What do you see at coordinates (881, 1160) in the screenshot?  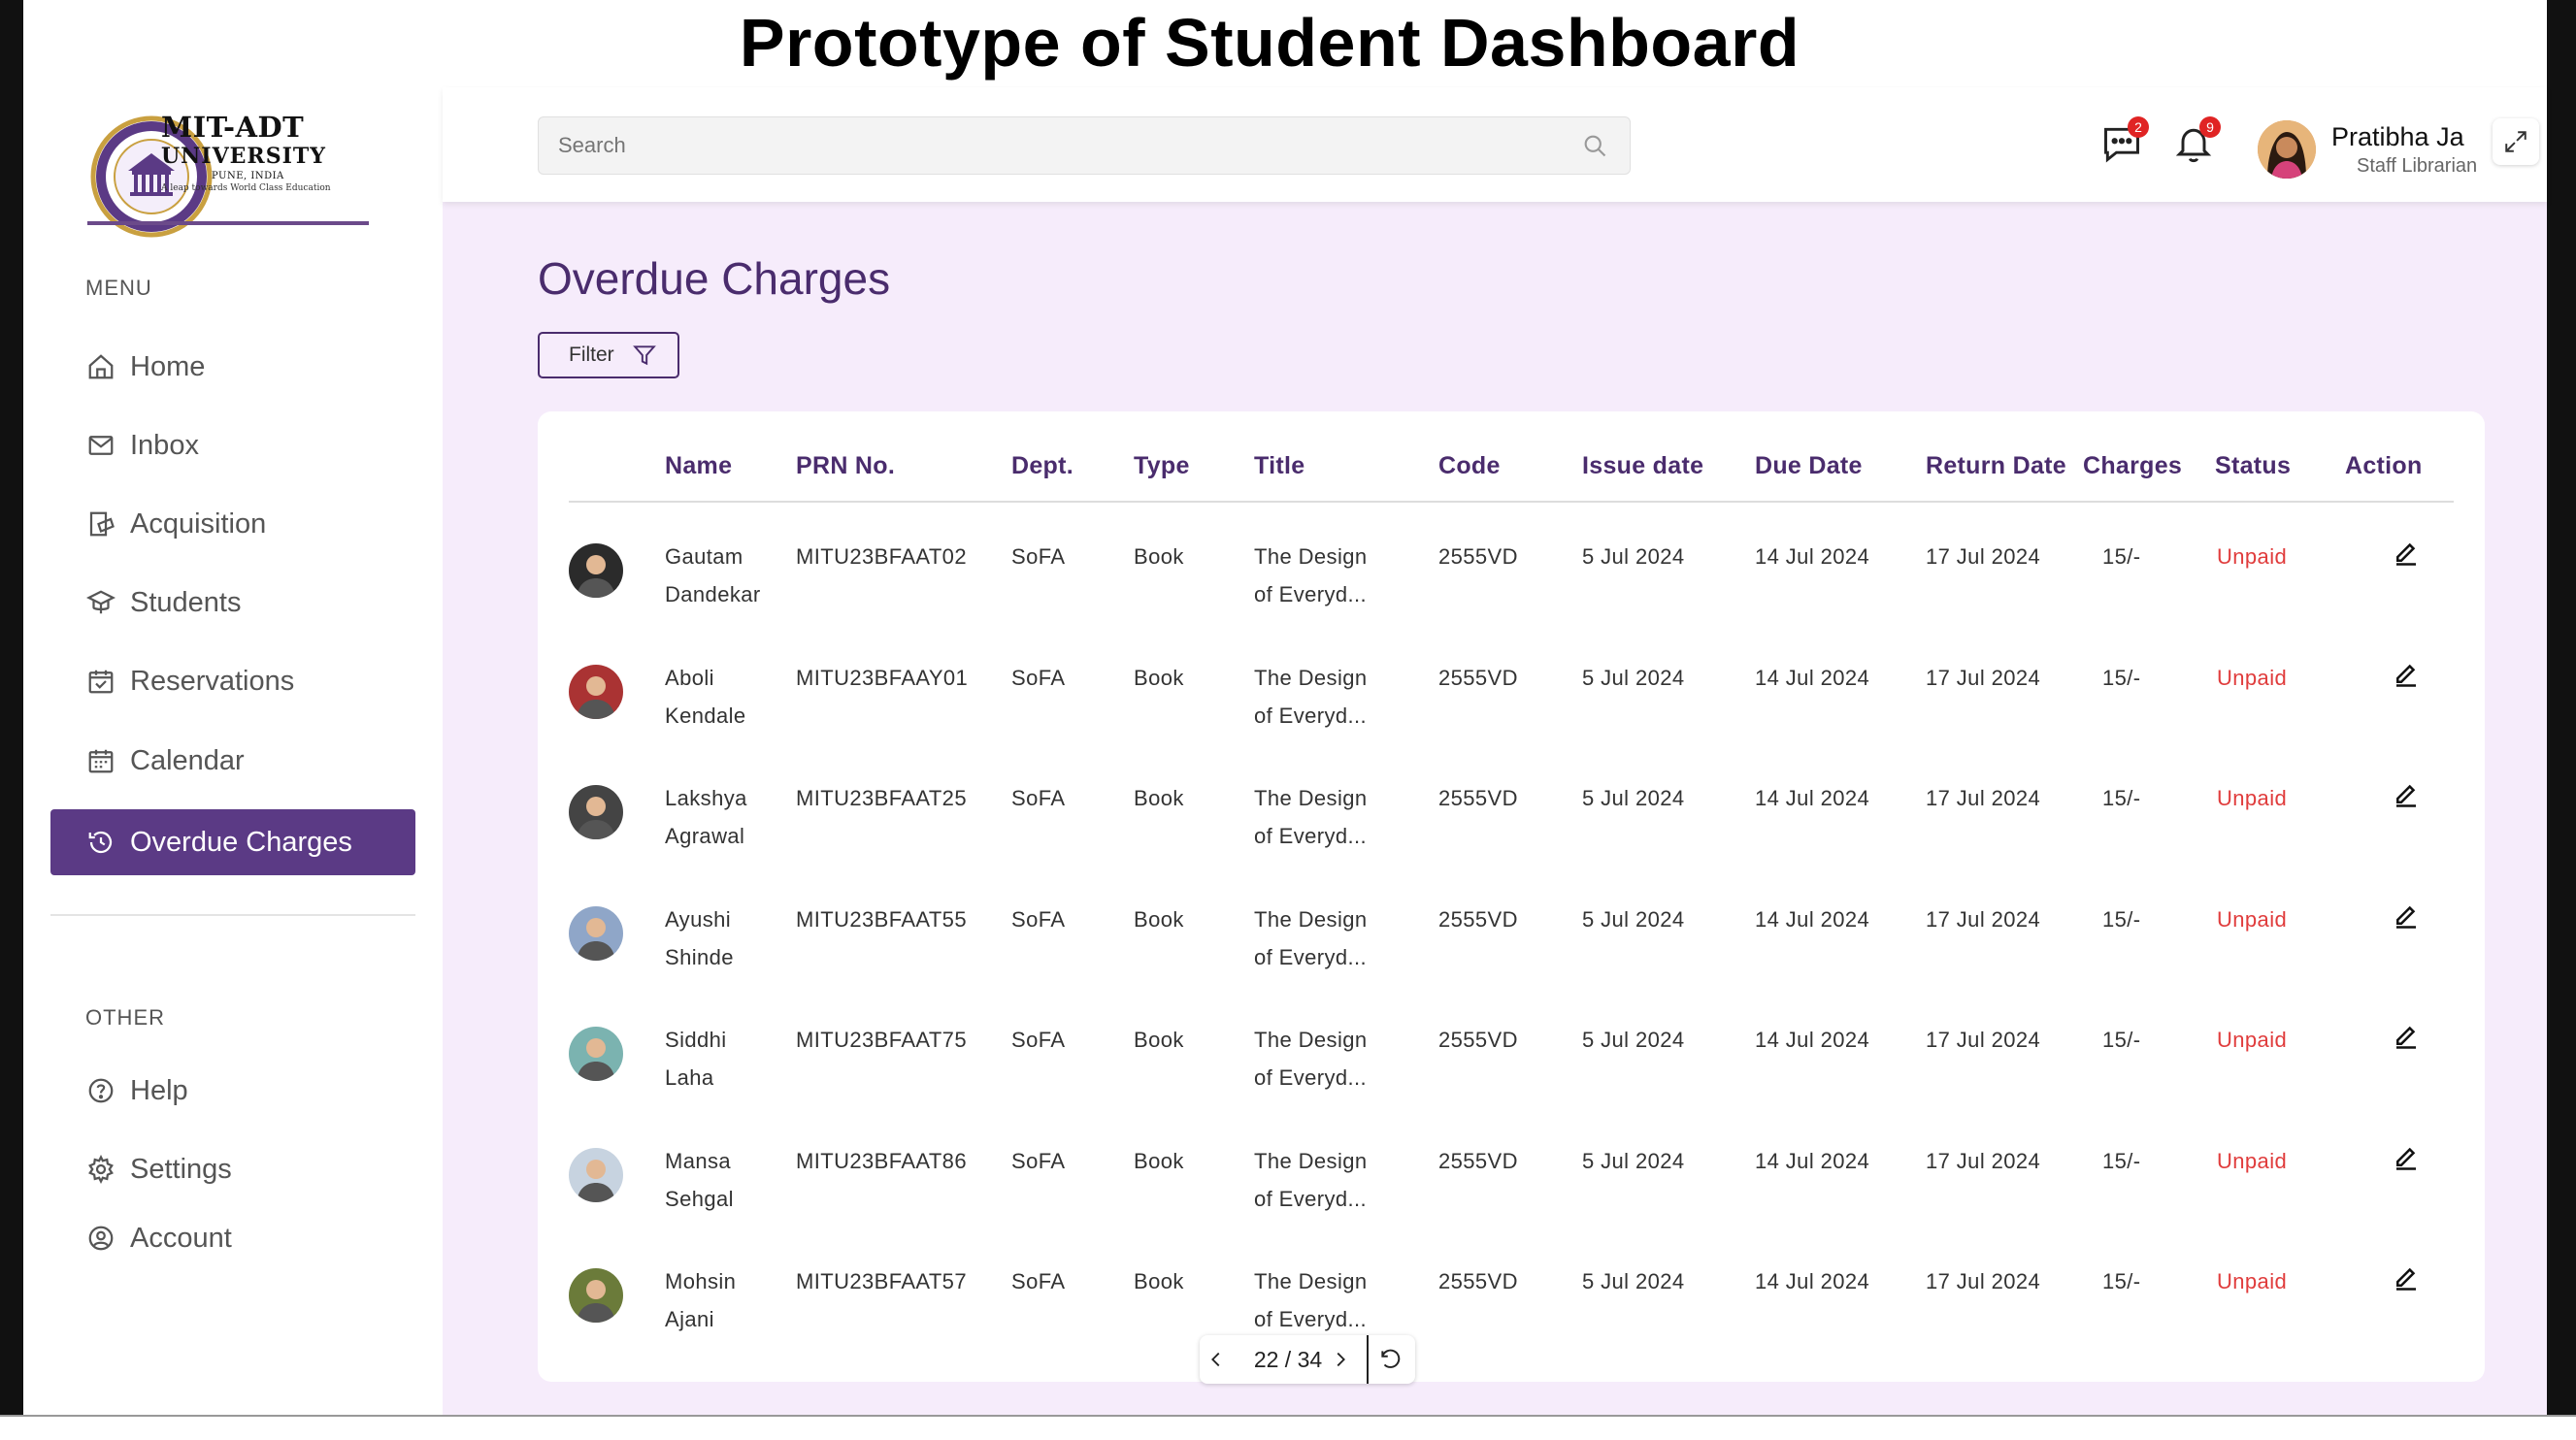 I see `prn-cell: MITU23BFAAT86` at bounding box center [881, 1160].